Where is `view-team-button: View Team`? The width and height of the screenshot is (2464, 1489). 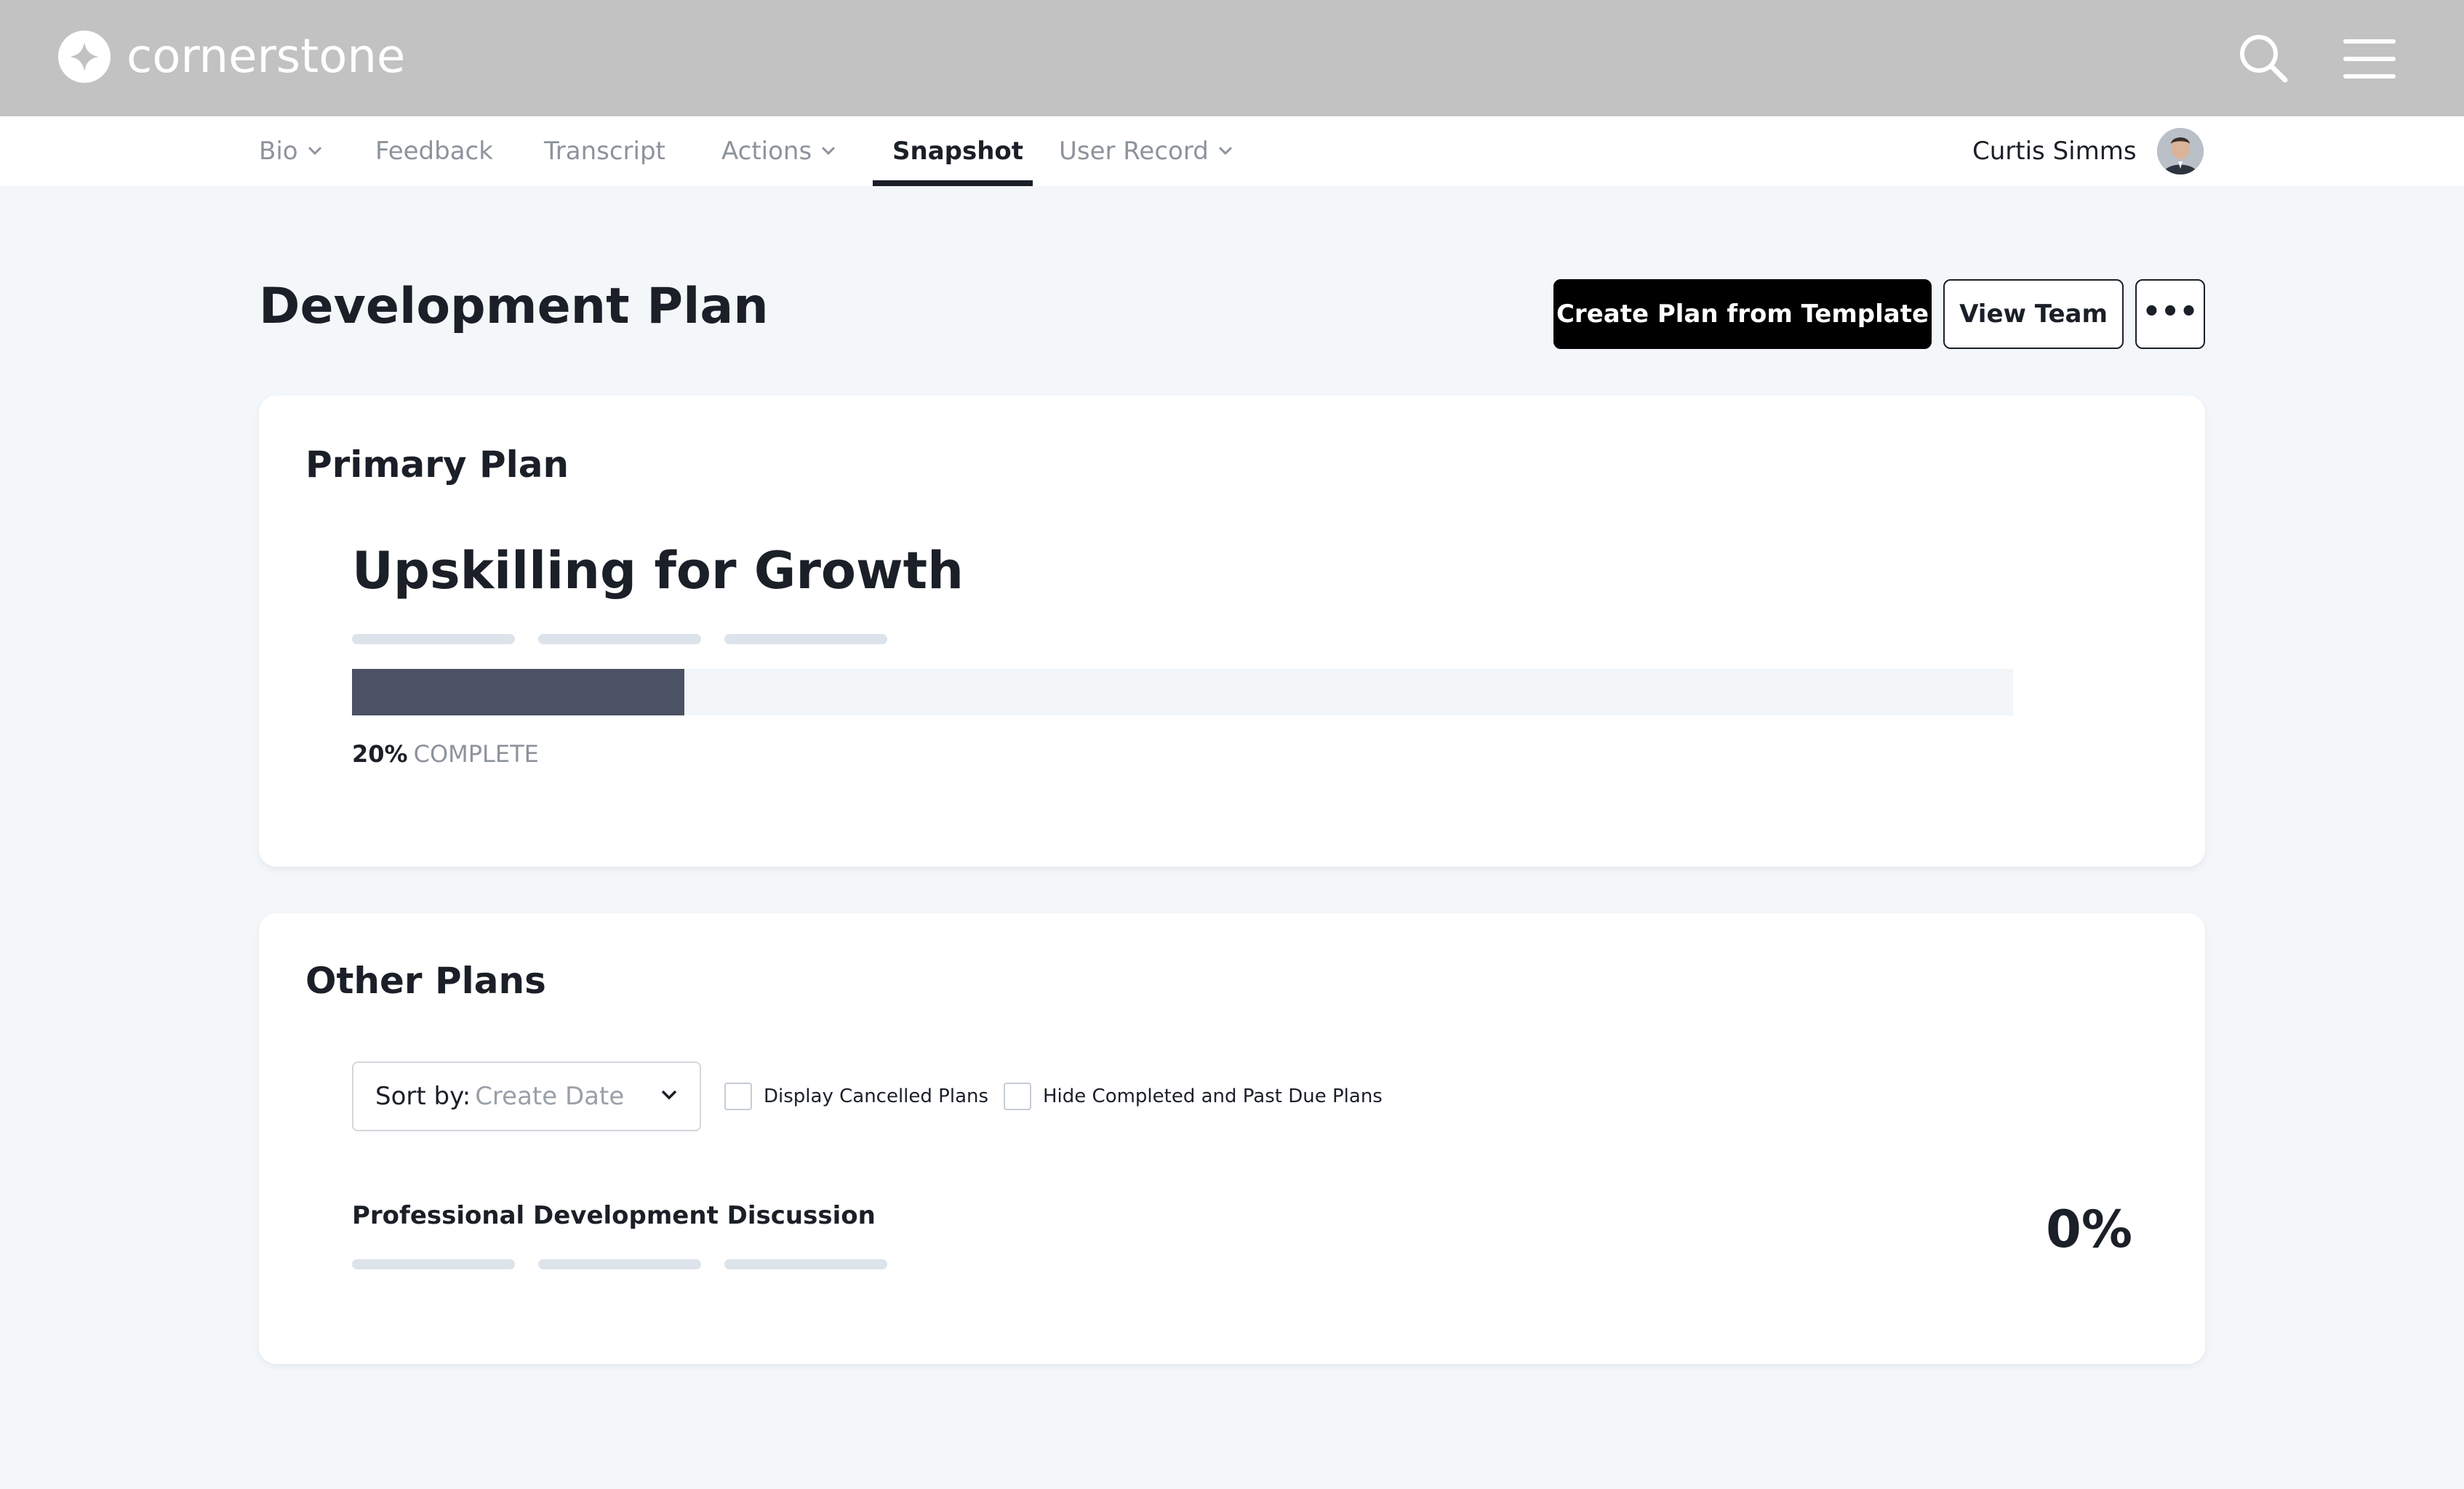 view-team-button: View Team is located at coordinates (2033, 314).